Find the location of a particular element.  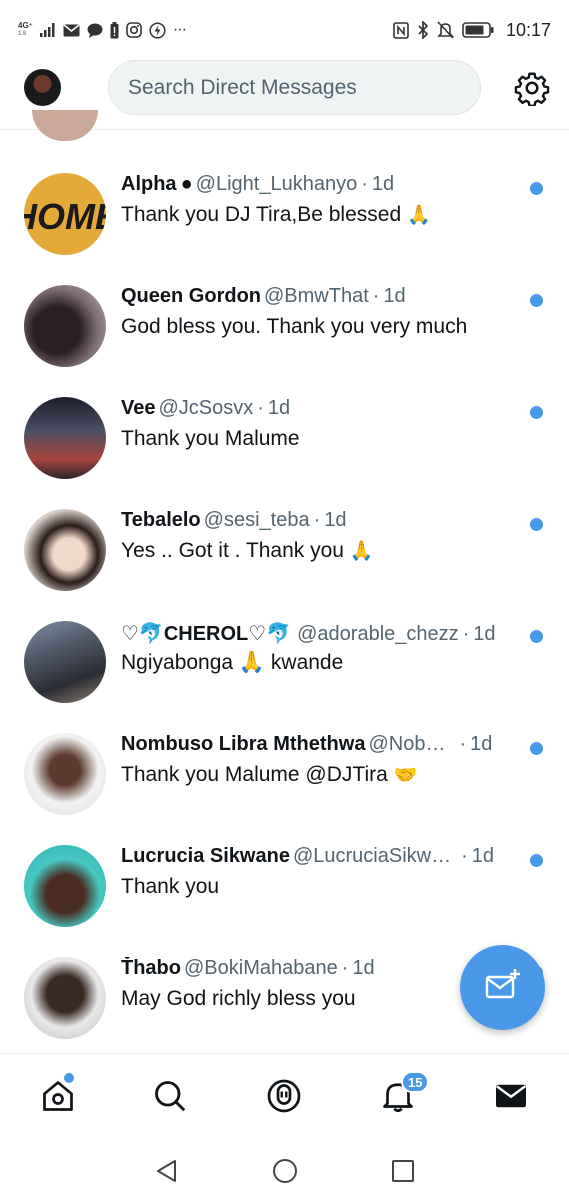

system-nav is located at coordinates (284, 1171).